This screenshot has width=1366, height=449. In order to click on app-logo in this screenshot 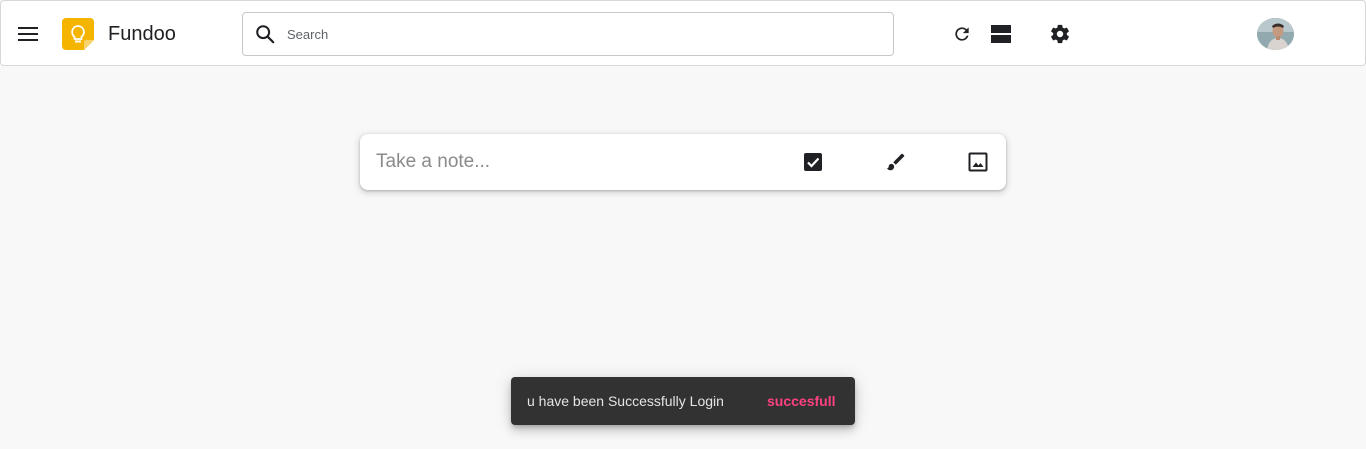, I will do `click(78, 34)`.